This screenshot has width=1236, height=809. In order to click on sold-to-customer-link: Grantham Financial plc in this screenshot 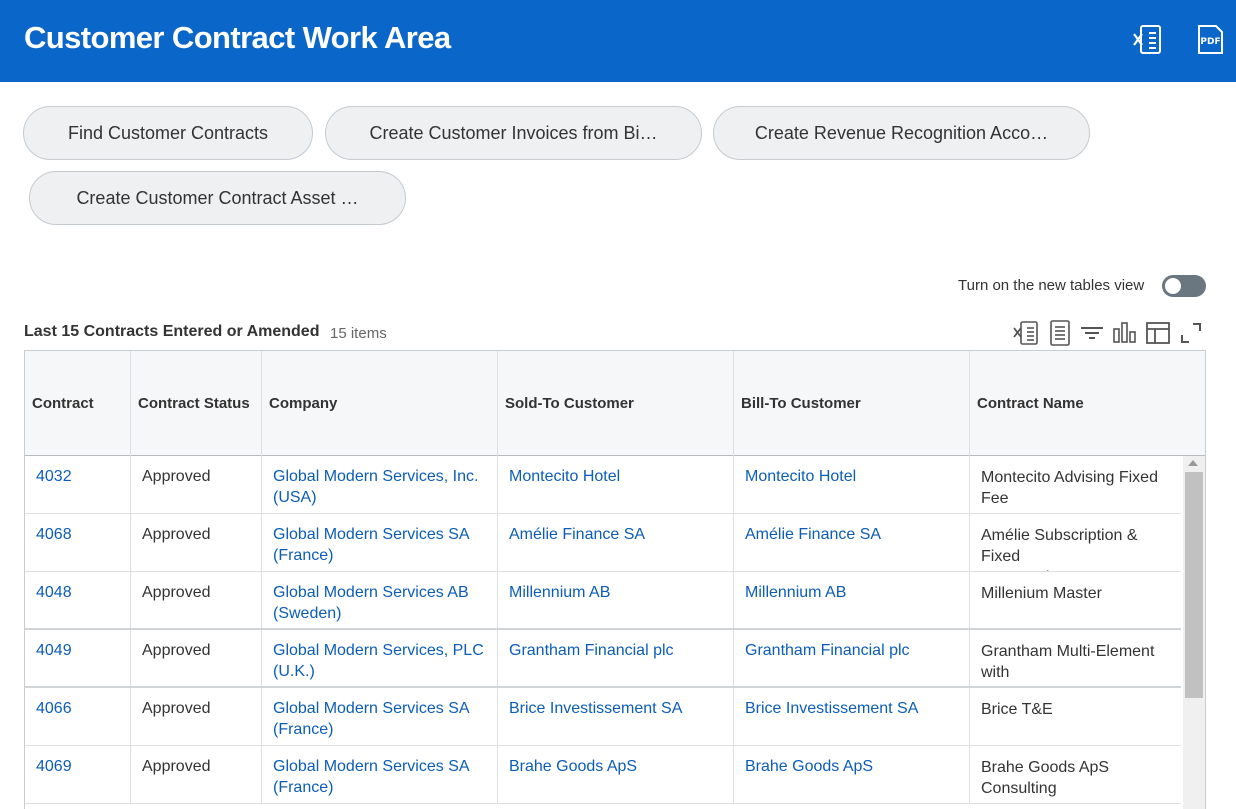, I will do `click(616, 658)`.